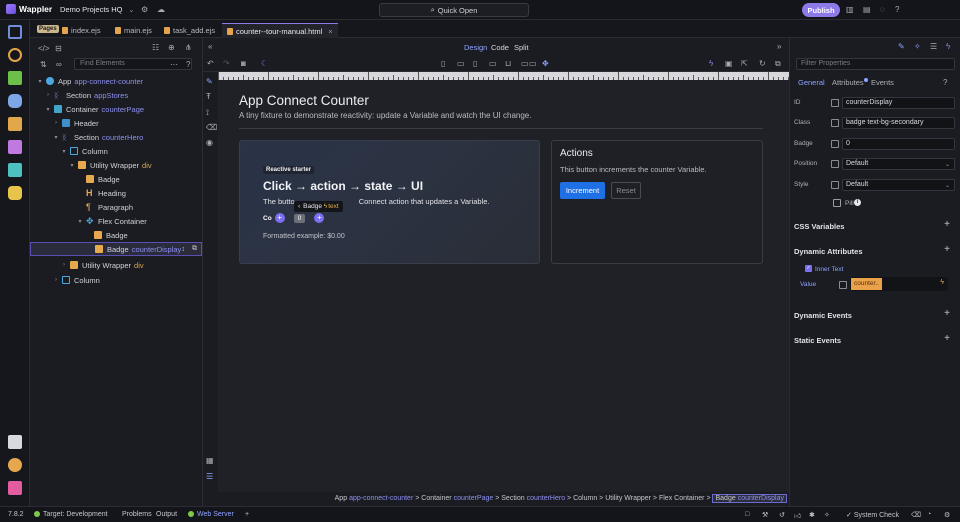 This screenshot has height=522, width=960. Describe the element at coordinates (15, 124) in the screenshot. I see `signpost-icon` at that location.